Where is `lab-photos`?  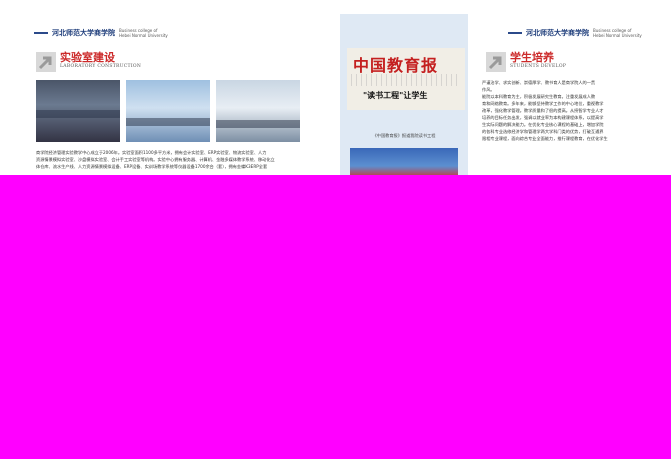 lab-photos is located at coordinates (168, 111).